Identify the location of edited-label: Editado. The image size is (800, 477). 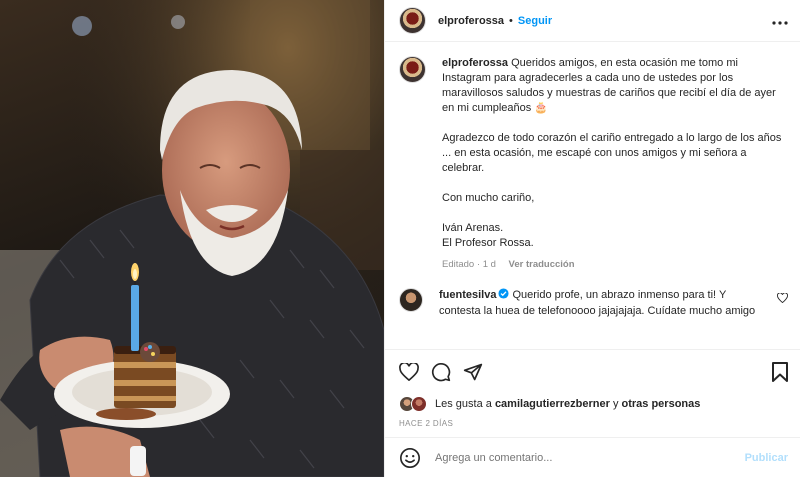
(458, 264).